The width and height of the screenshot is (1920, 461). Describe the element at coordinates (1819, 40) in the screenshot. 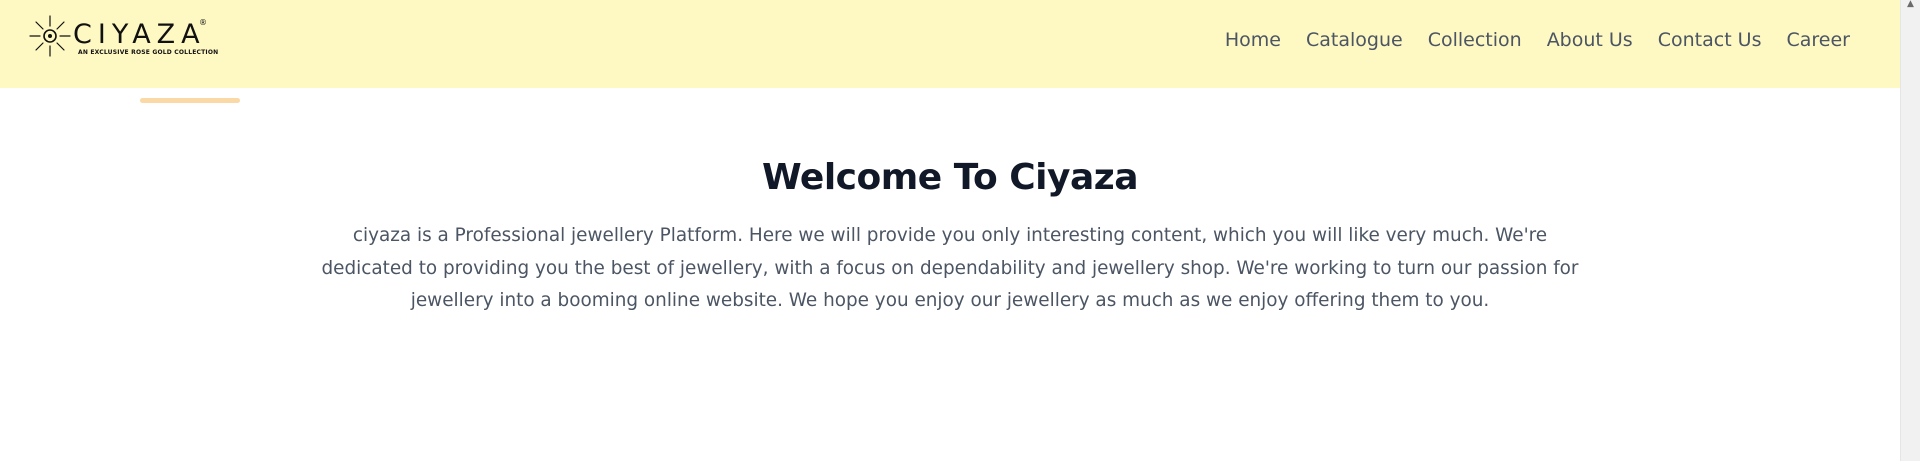

I see `nav-career: Career` at that location.